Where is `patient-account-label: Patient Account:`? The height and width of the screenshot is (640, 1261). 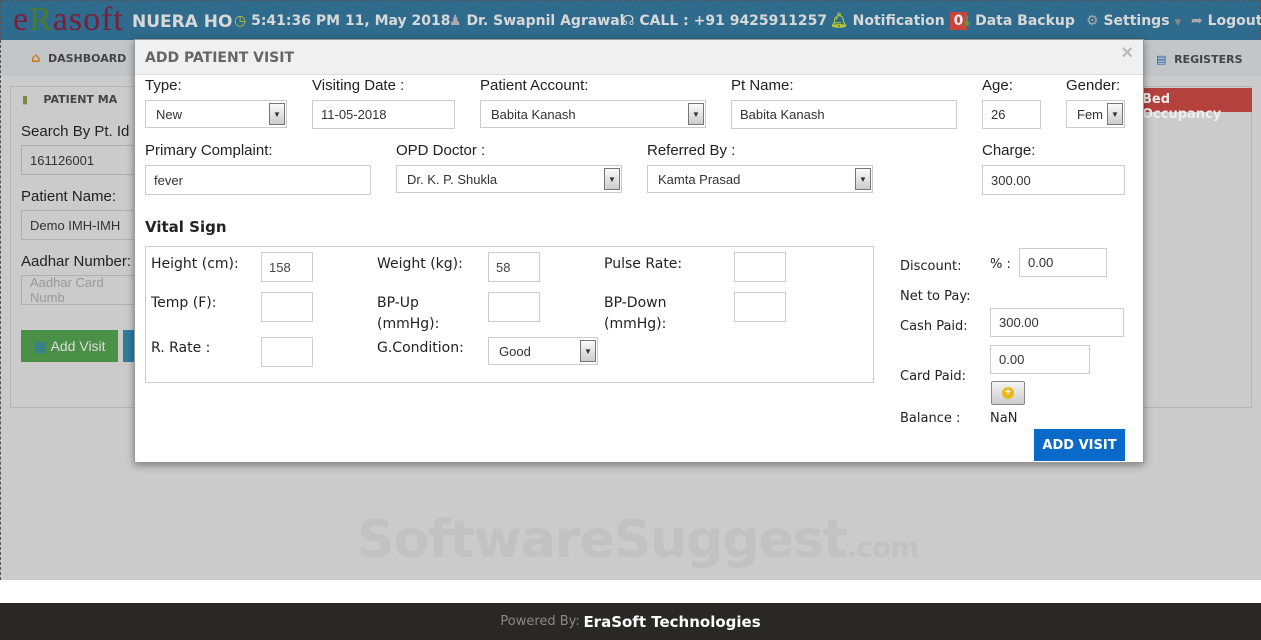
patient-account-label: Patient Account: is located at coordinates (534, 85).